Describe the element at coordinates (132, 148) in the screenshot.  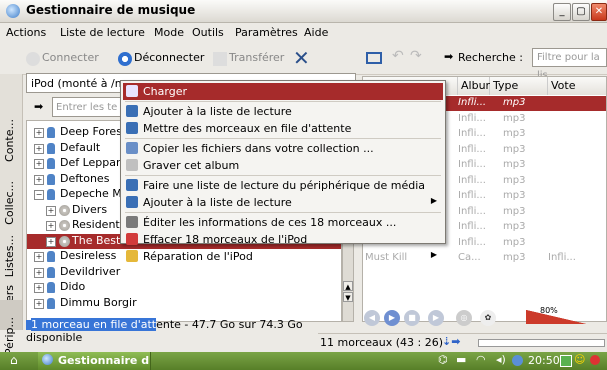
I see `copy-icon` at that location.